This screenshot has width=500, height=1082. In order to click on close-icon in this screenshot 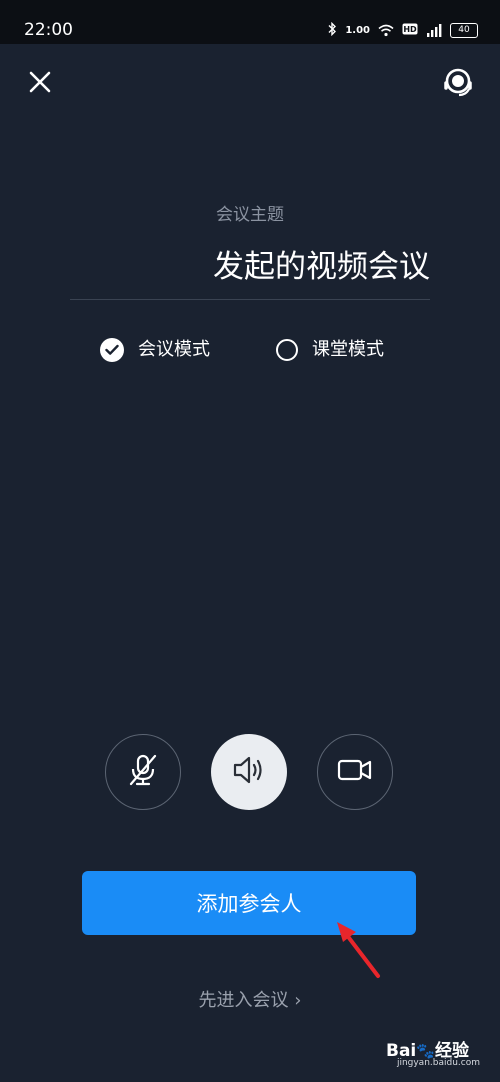, I will do `click(40, 84)`.